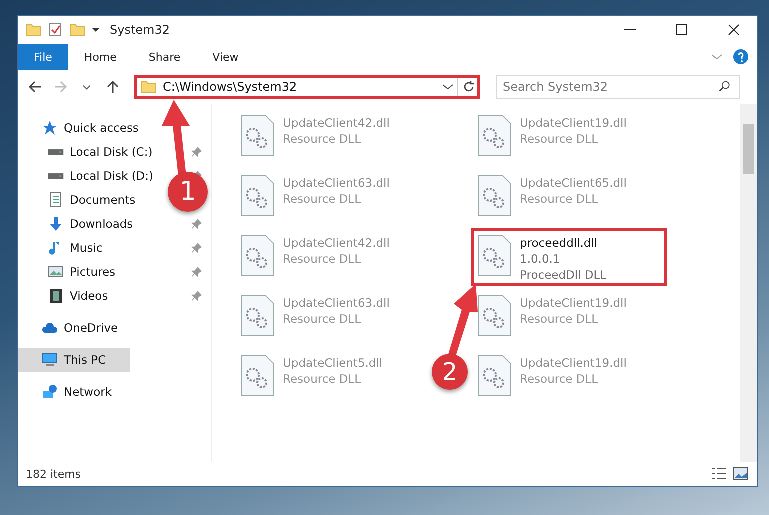 This screenshot has width=769, height=515. I want to click on file-name: UpdateClient65.dll, so click(573, 183).